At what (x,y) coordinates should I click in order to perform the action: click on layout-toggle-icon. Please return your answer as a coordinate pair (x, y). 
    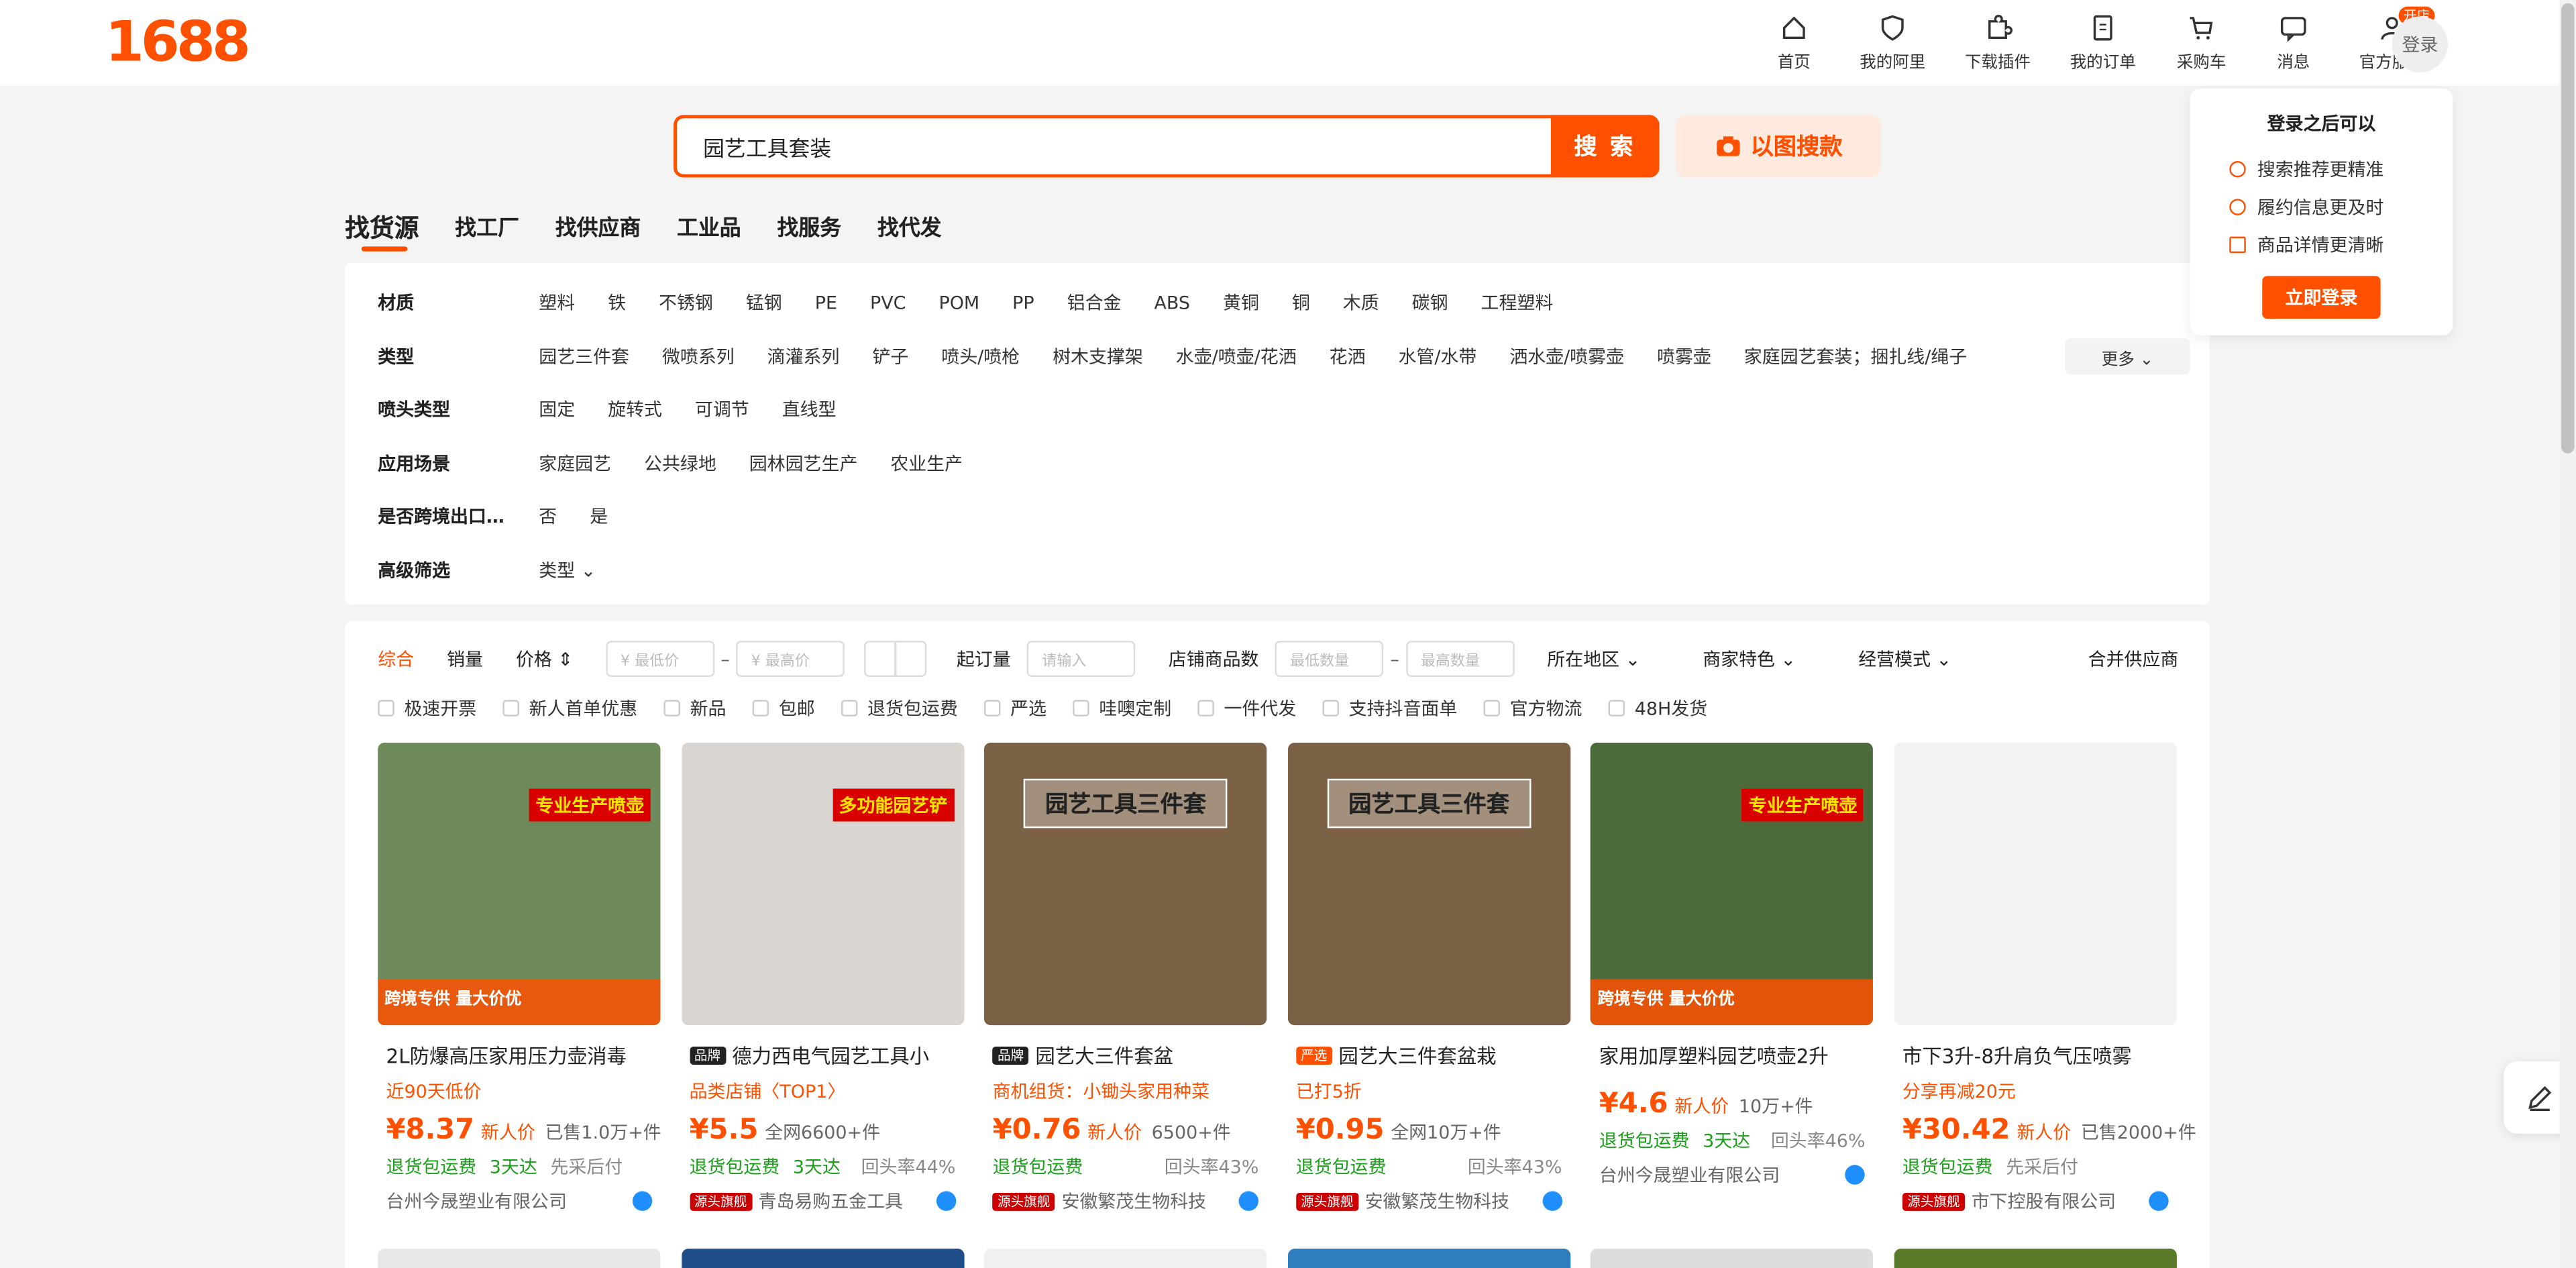
    Looking at the image, I should click on (895, 659).